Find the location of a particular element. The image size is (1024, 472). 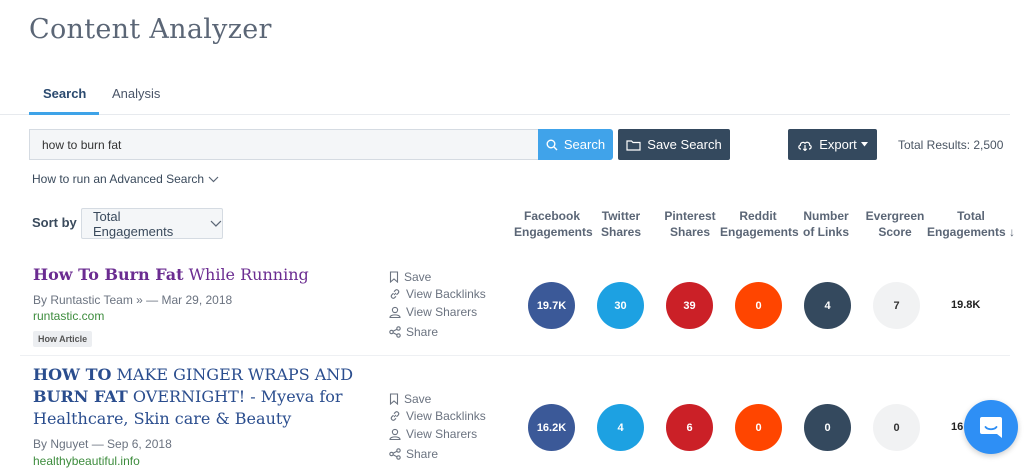

folder-icon is located at coordinates (633, 145).